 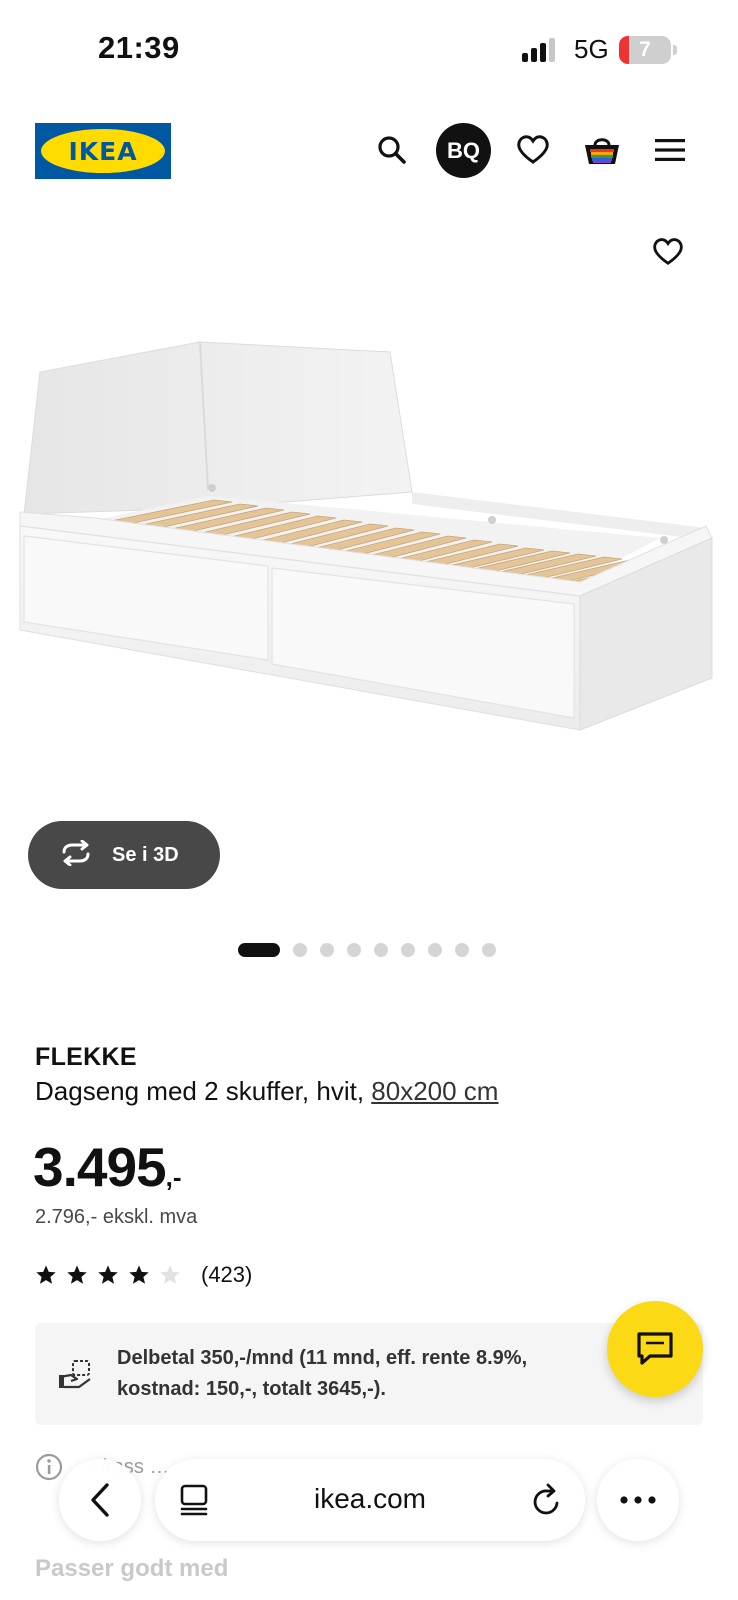 I want to click on product-price: 3.495,-, so click(x=107, y=1167).